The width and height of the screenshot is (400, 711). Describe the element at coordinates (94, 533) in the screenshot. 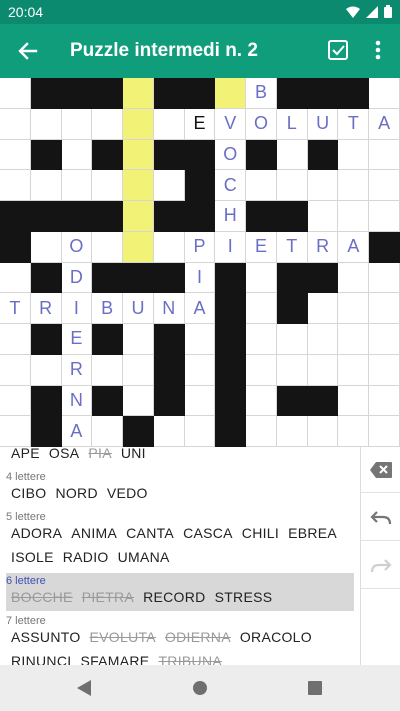

I see `word-item: ANIMA` at that location.